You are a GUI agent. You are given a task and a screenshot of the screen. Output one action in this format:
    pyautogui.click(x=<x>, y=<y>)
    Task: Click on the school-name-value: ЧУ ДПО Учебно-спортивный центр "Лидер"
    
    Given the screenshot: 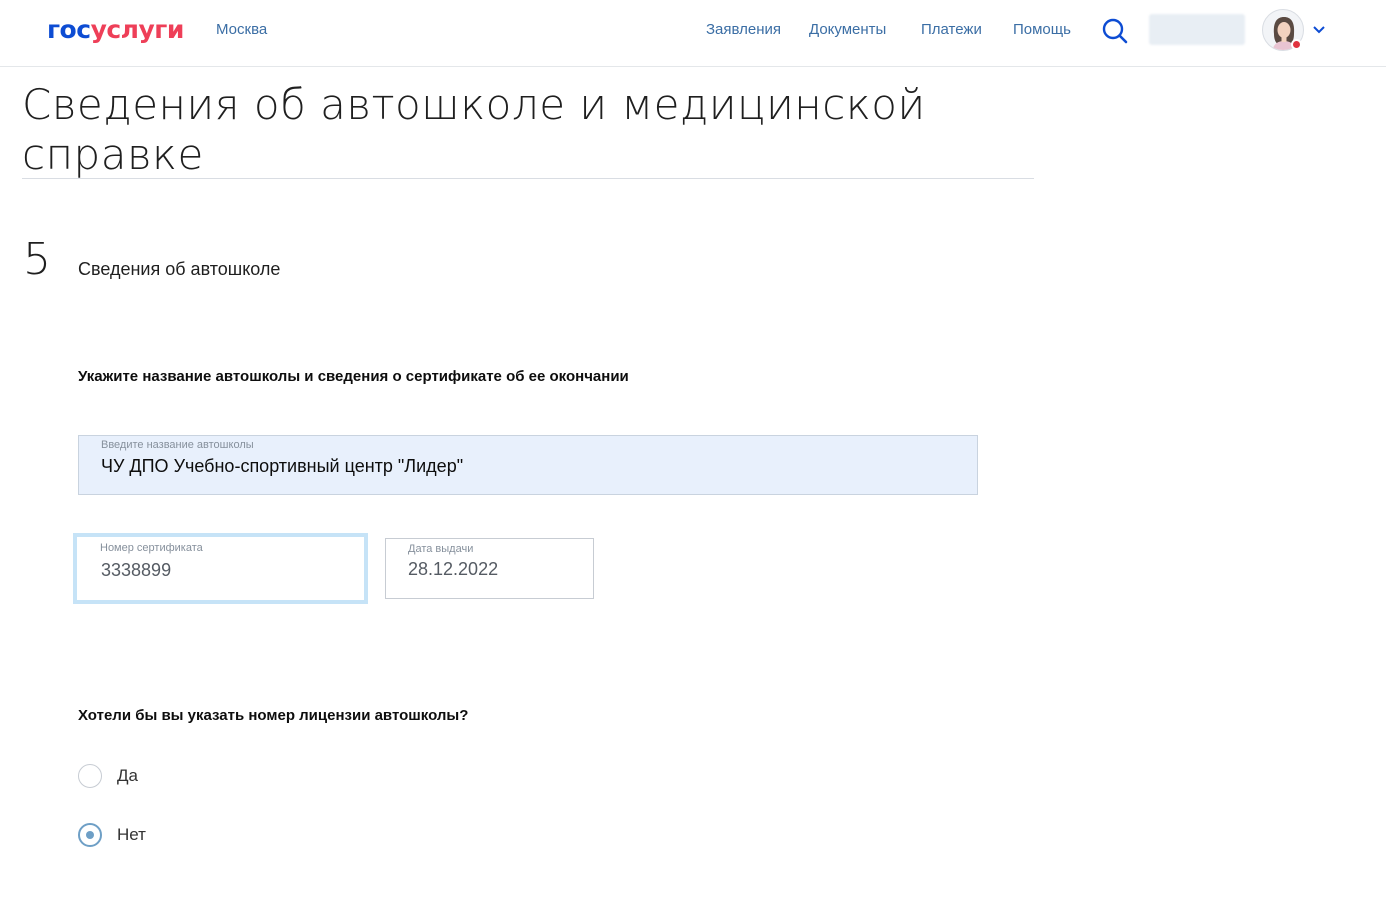 What is the action you would take?
    pyautogui.click(x=282, y=466)
    